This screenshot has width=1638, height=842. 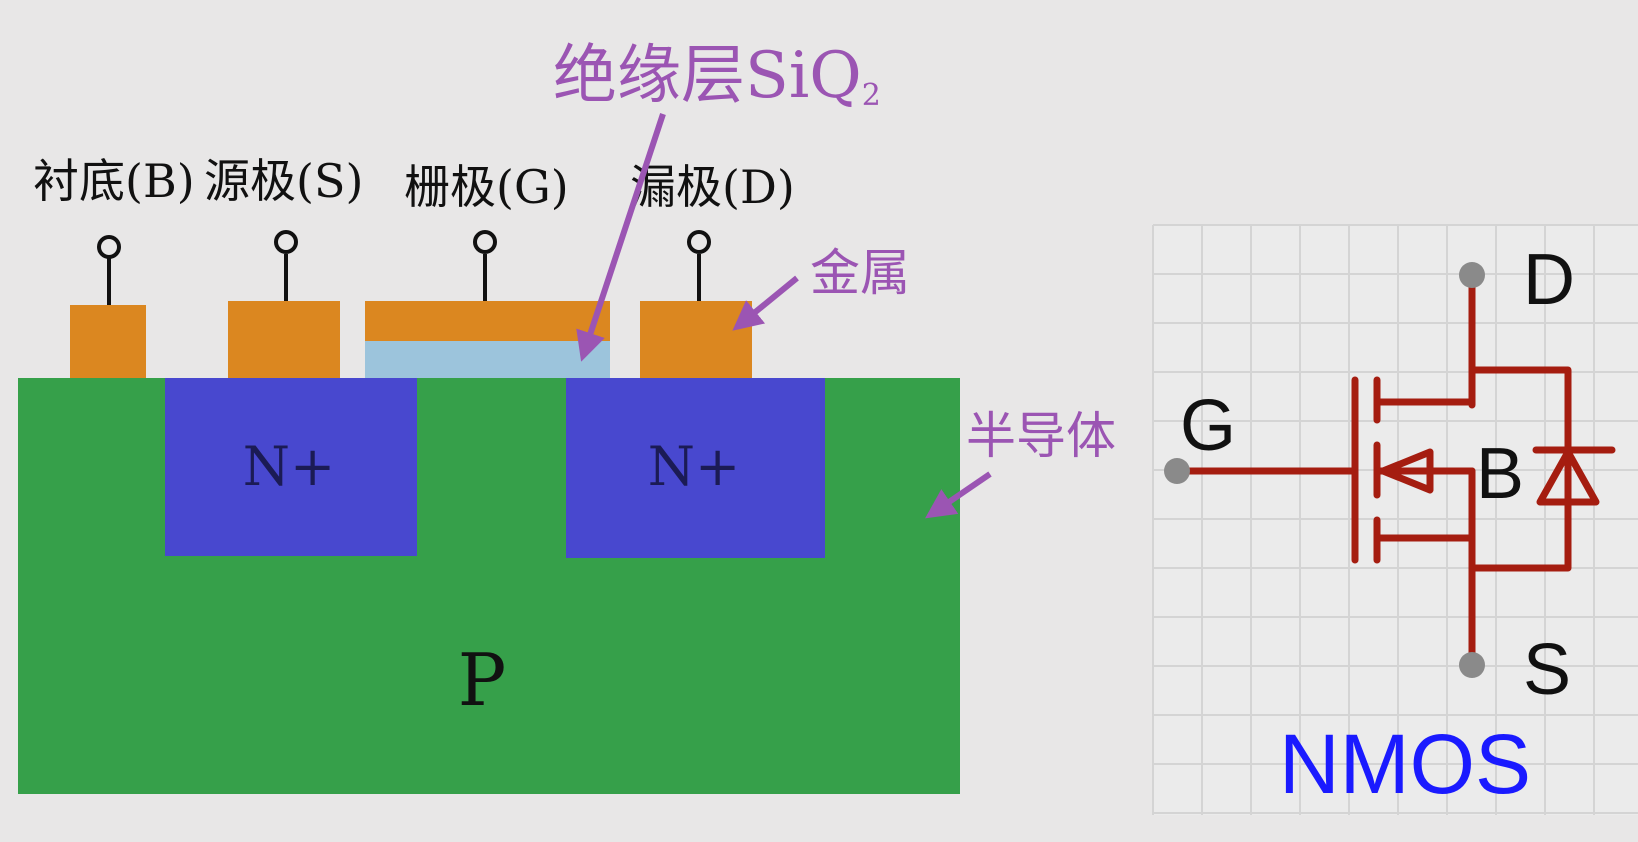 What do you see at coordinates (487, 321) in the screenshot?
I see `gate-metal-contact` at bounding box center [487, 321].